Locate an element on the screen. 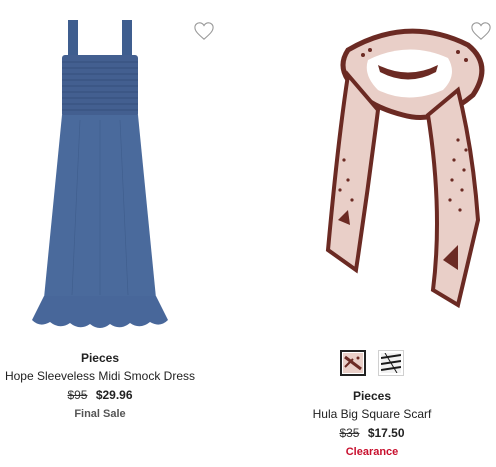 Image resolution: width=496 pixels, height=467 pixels. pink-brown-swatch-icon is located at coordinates (353, 363).